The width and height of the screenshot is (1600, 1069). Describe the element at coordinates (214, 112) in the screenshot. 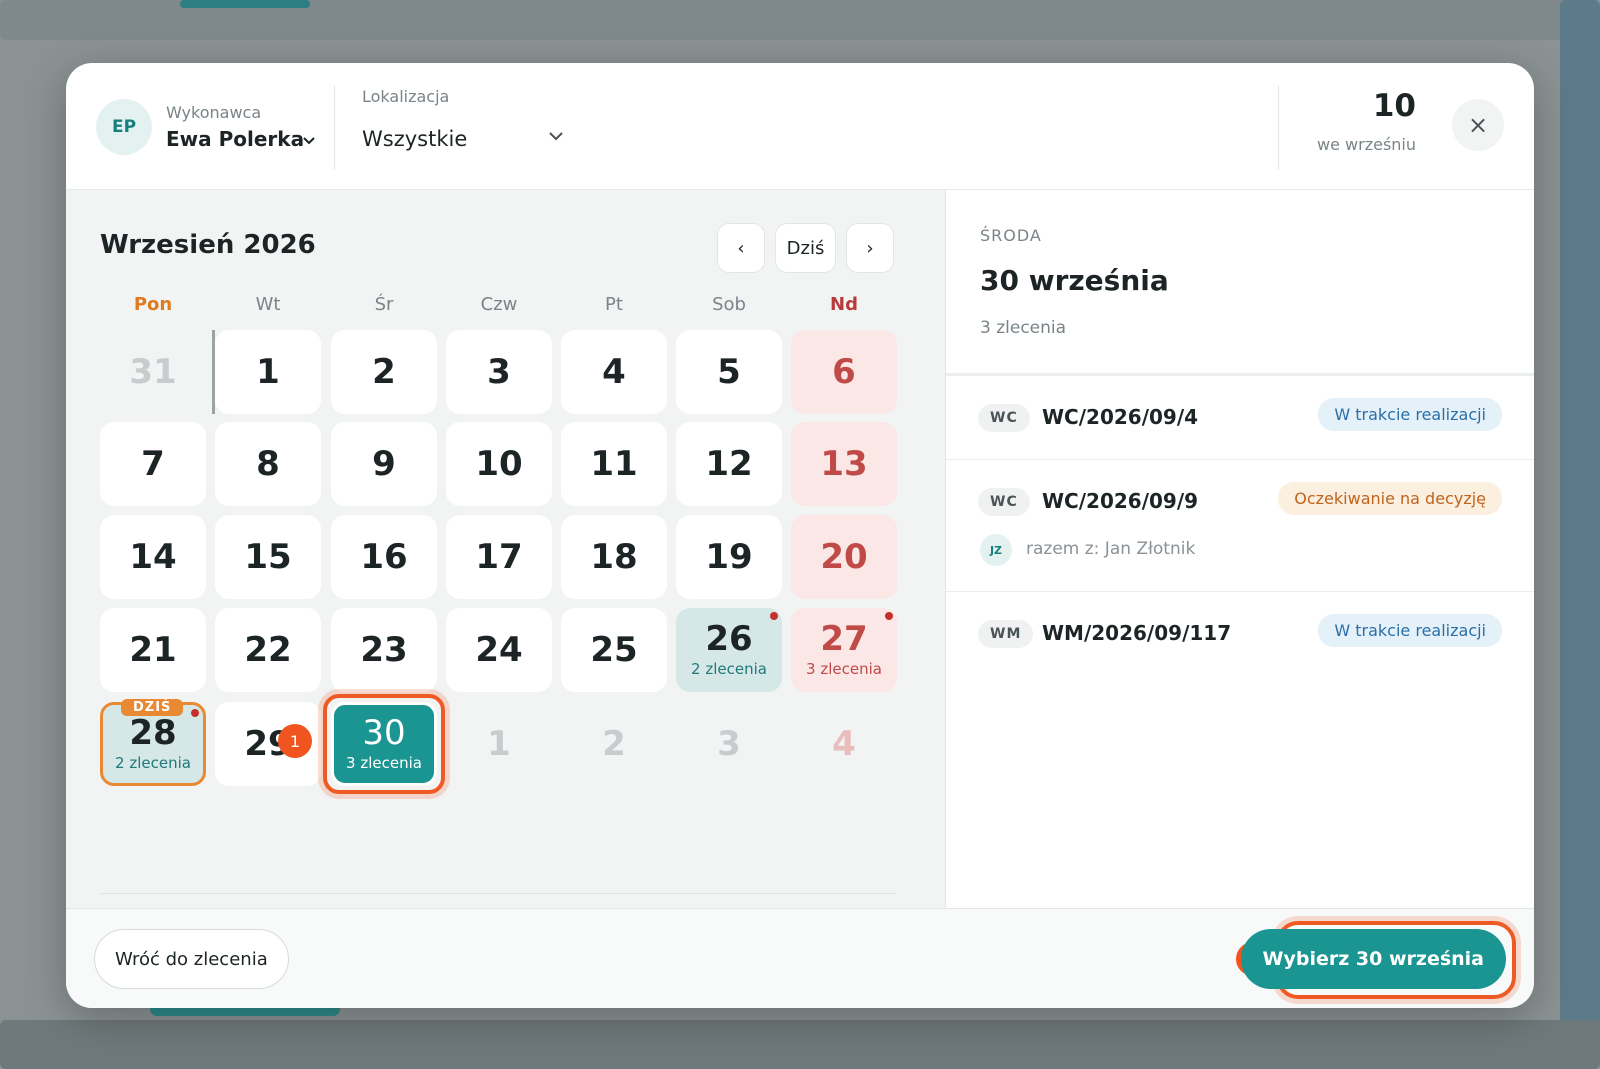

I see `performer-label: Wykonawca` at that location.